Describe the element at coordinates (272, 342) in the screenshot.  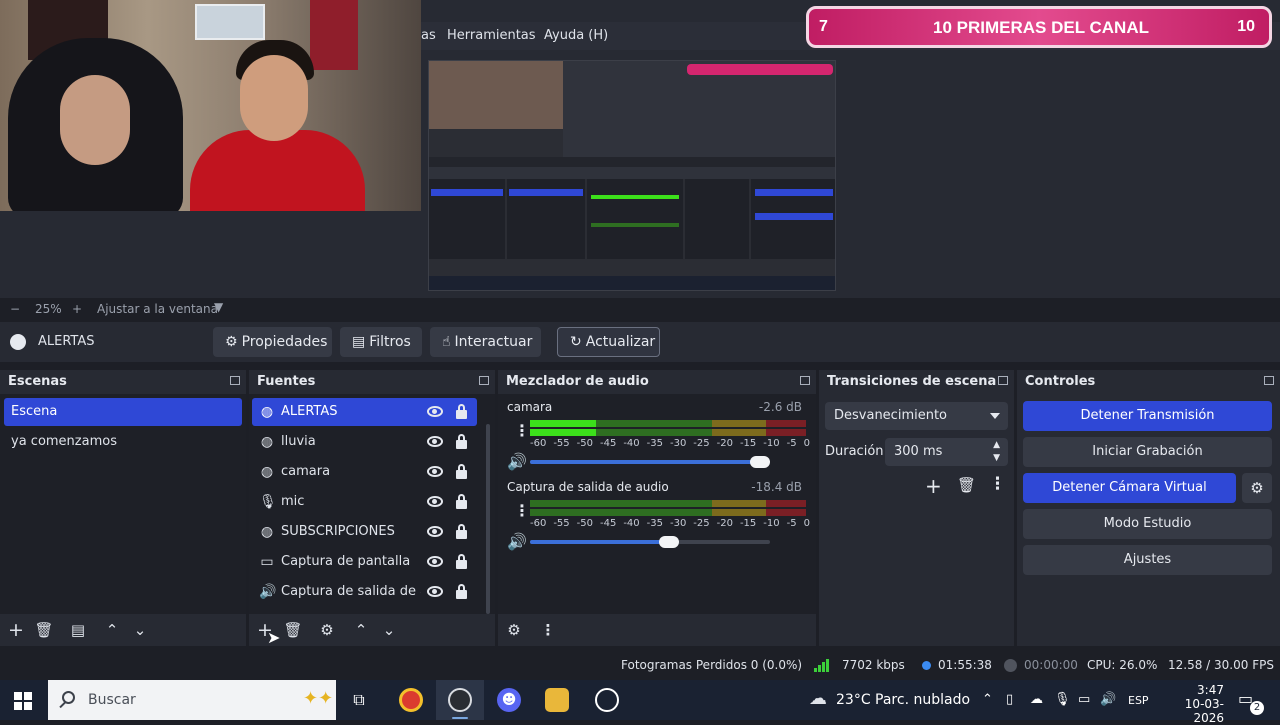
I see `properties-button: ⚙ Propiedades` at that location.